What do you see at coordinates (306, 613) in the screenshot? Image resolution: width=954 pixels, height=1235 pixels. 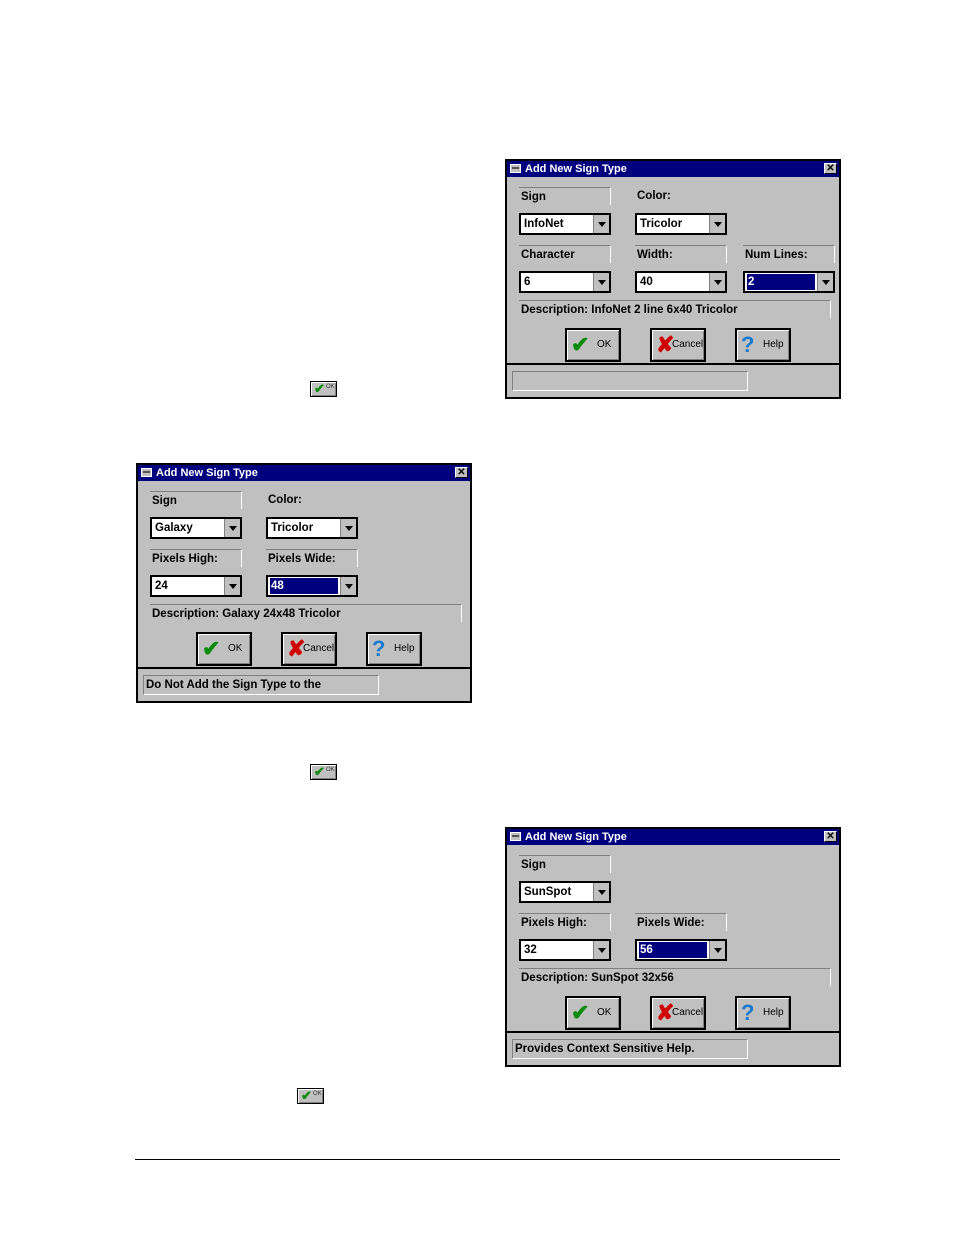 I see `description-text: Description: Galaxy 24x48 Tricolor` at bounding box center [306, 613].